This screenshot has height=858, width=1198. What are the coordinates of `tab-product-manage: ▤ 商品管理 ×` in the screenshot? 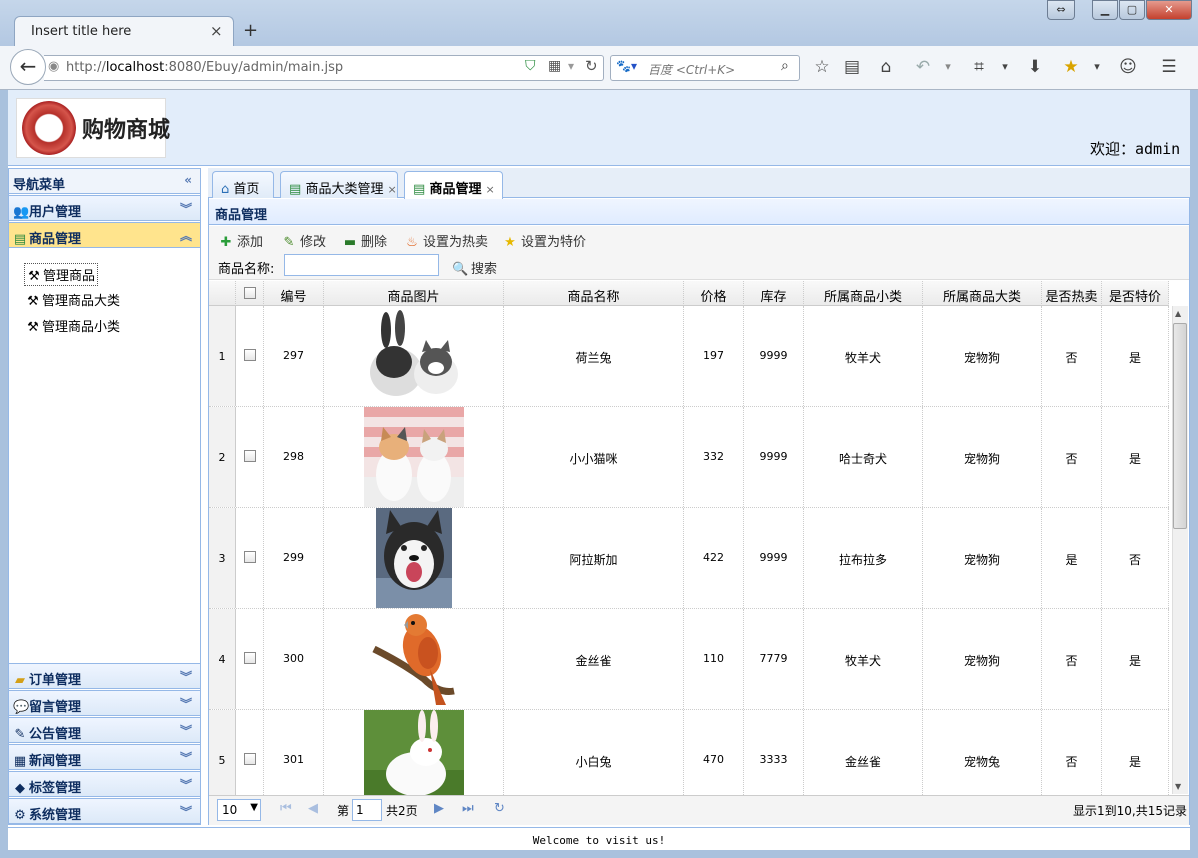 It's located at (453, 185).